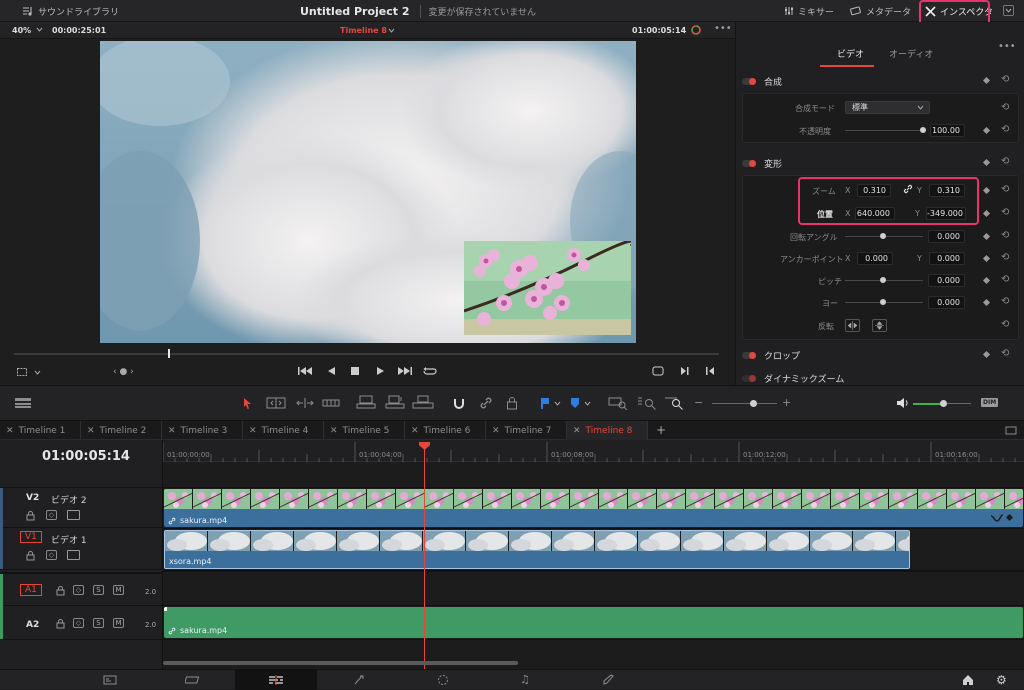 The height and width of the screenshot is (690, 1024). I want to click on sound-library-button: サウンドライブラリ, so click(70, 11).